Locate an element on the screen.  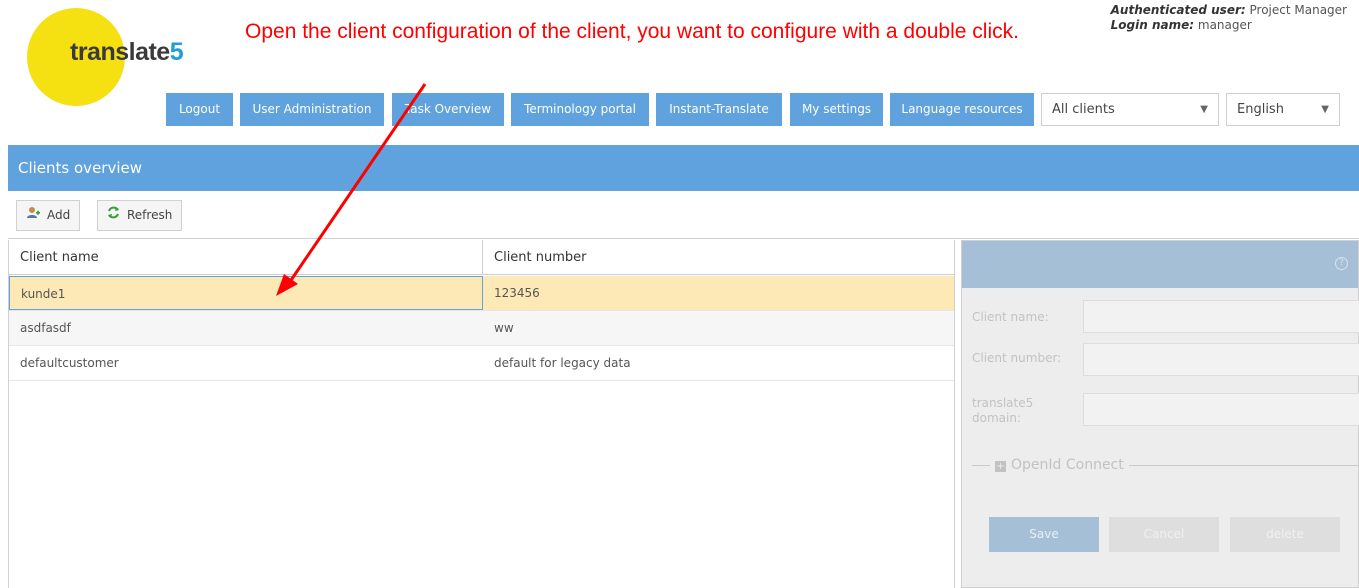
client-number-field is located at coordinates (1221, 359).